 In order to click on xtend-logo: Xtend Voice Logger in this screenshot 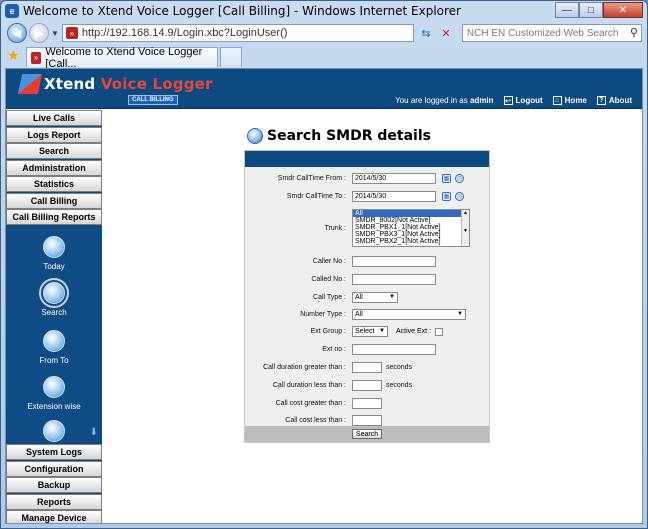, I will do `click(115, 84)`.